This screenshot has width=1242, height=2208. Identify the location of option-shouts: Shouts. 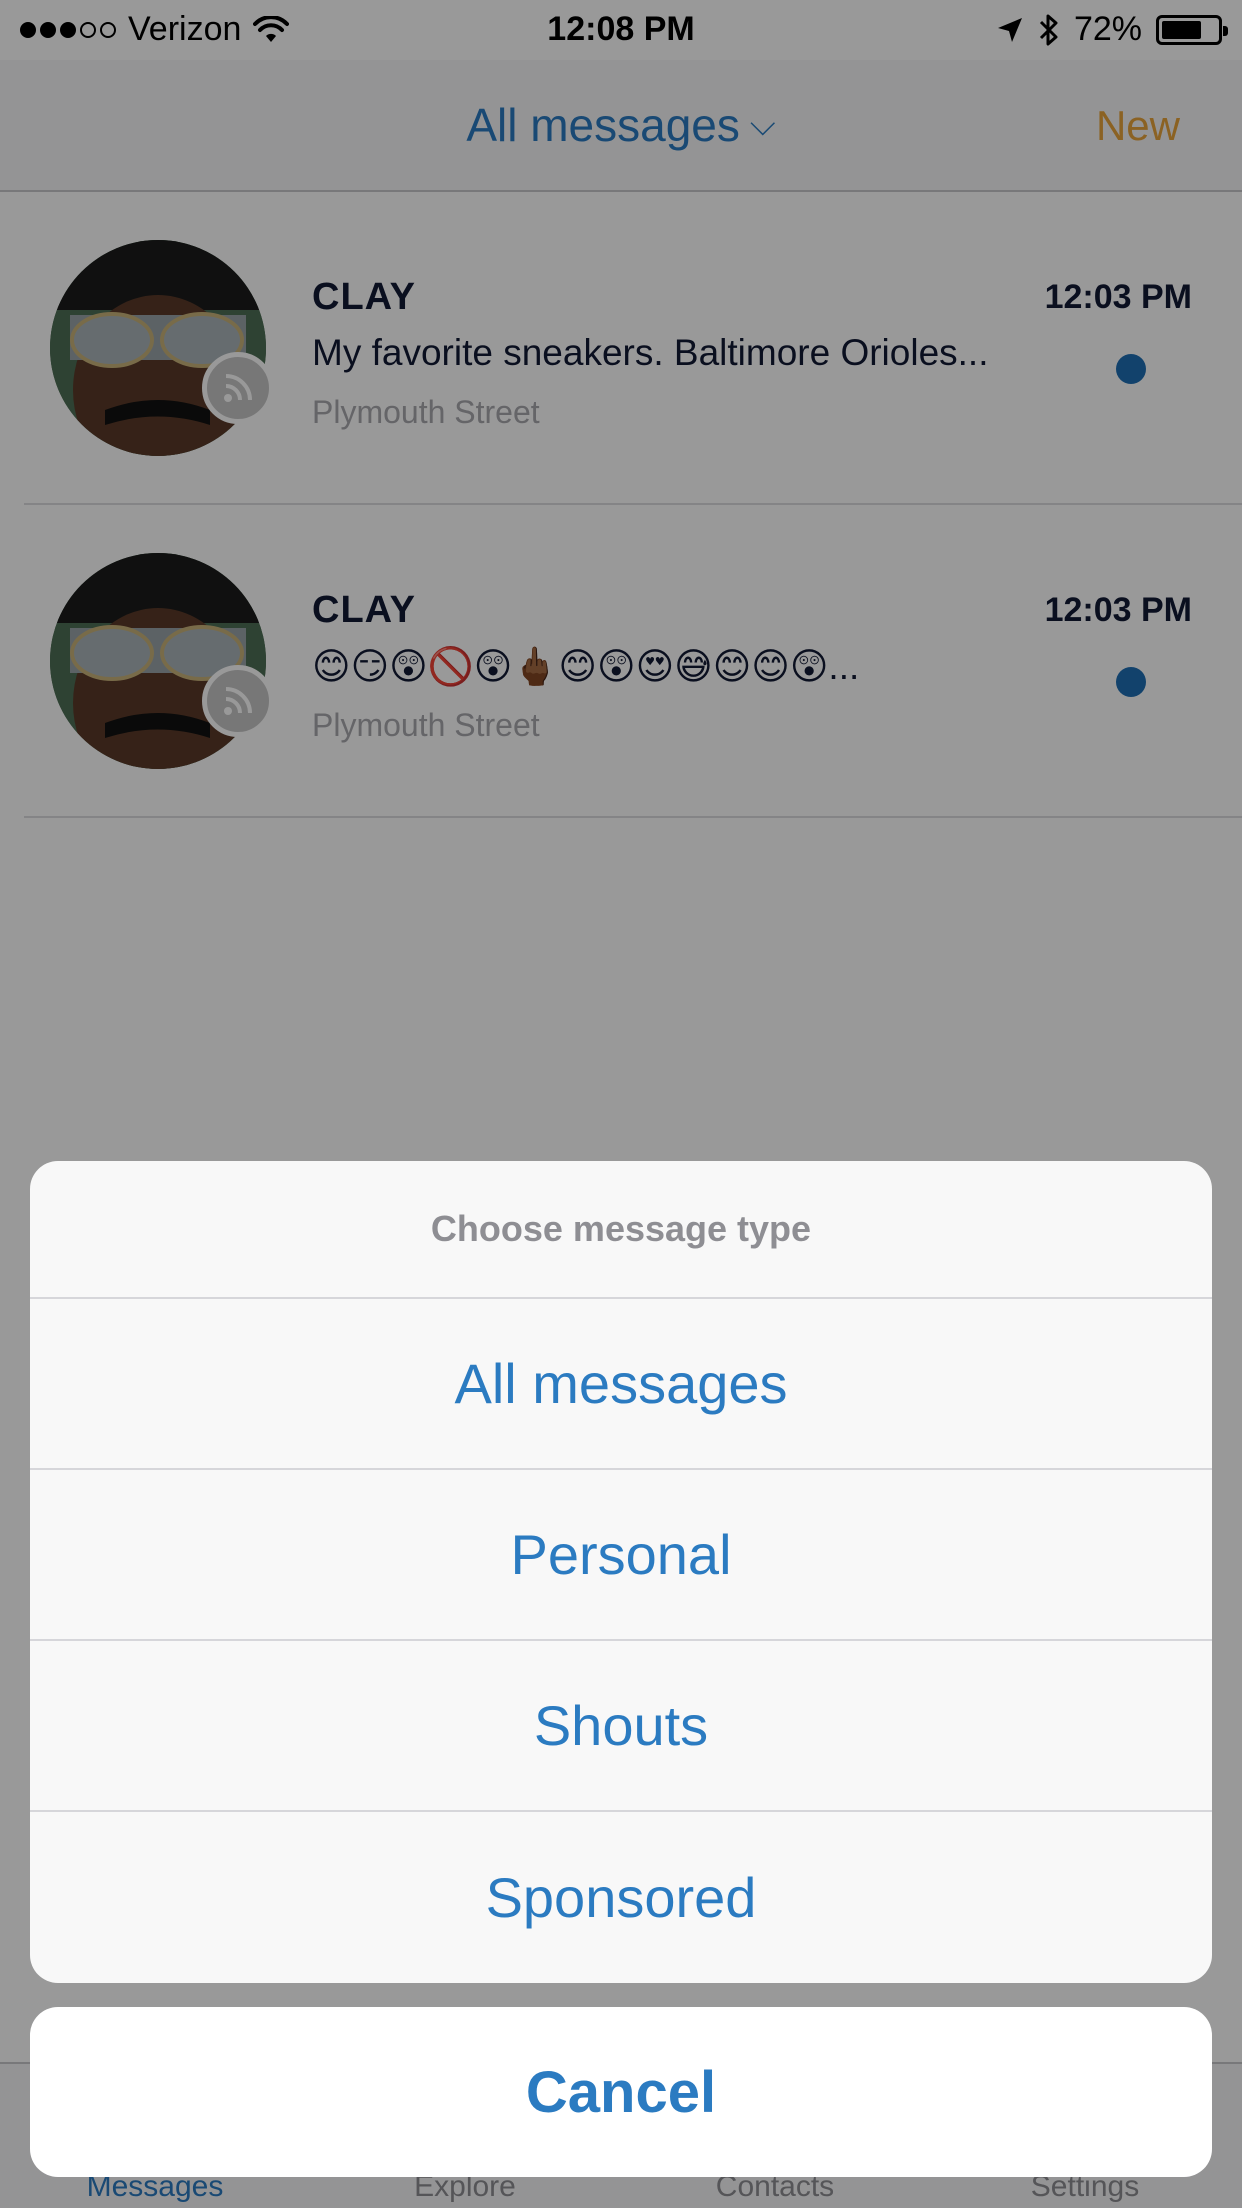
(621, 1726).